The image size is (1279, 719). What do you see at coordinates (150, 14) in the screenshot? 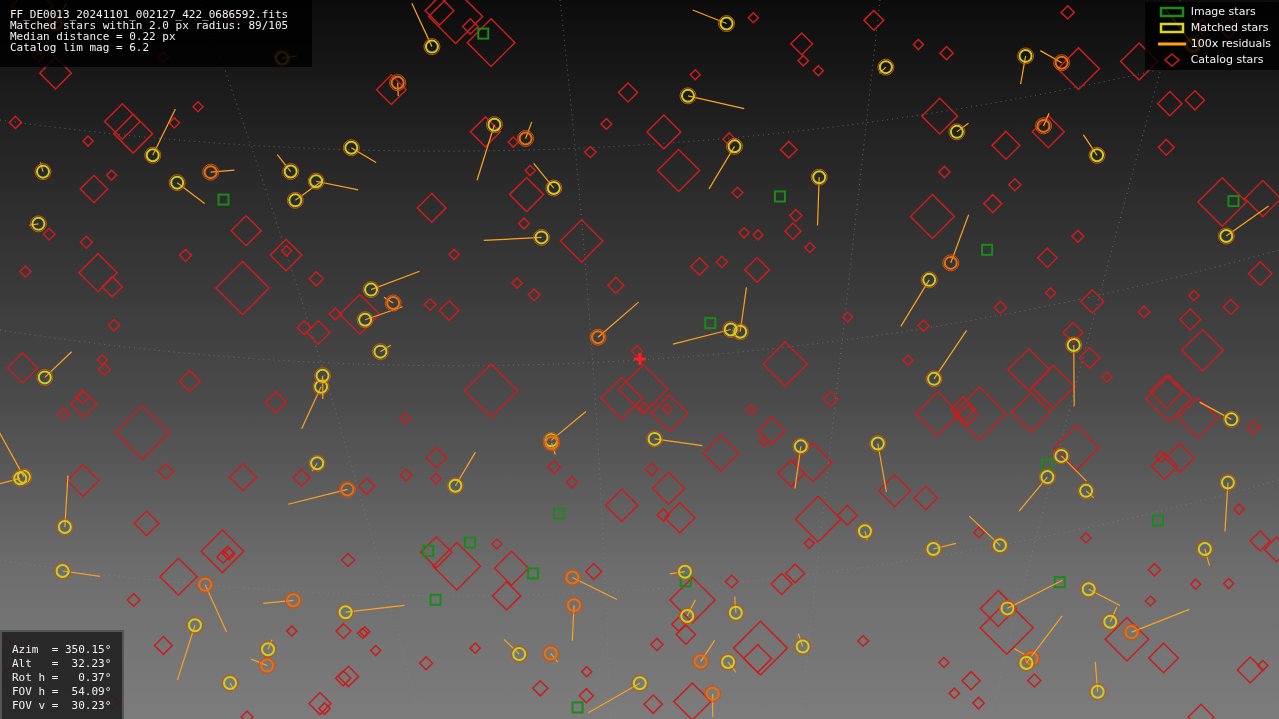
I see `info-text: FF_DE0013_20241101_002127_422_0686592.fits` at bounding box center [150, 14].